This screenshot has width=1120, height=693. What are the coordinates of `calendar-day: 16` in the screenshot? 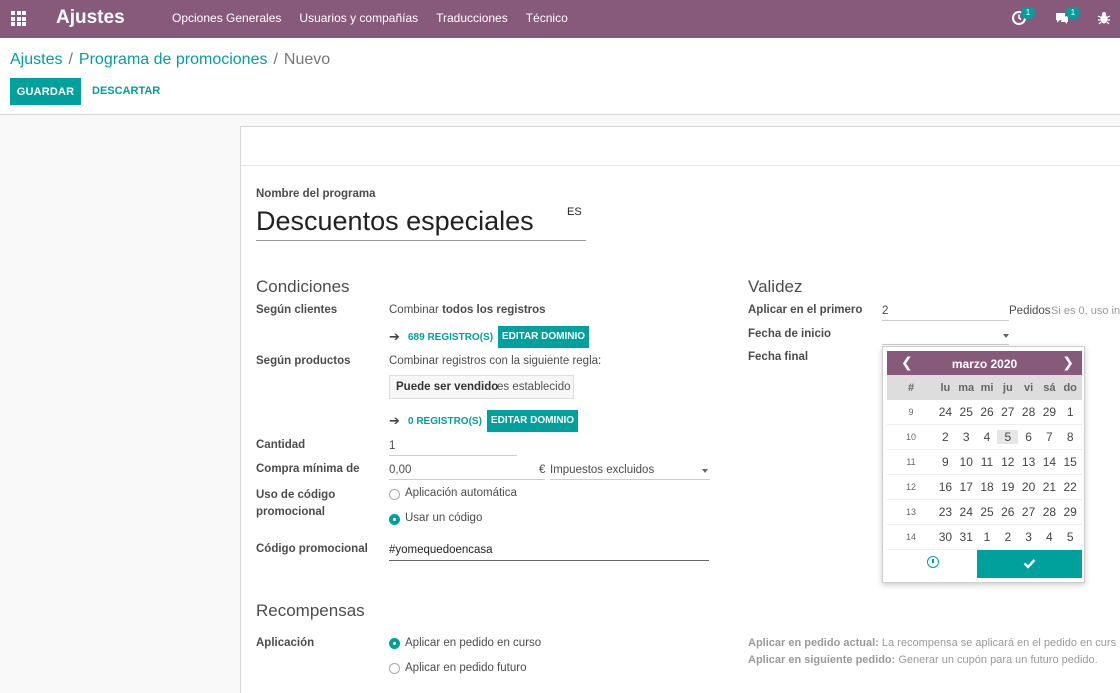 It's located at (945, 487).